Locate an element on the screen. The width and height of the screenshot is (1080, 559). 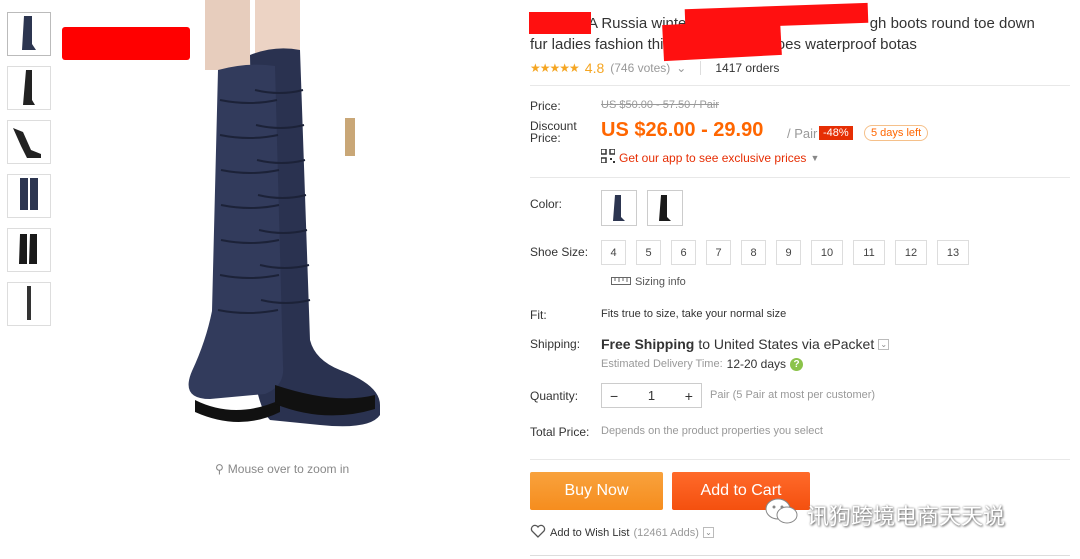
color-options is located at coordinates (642, 208).